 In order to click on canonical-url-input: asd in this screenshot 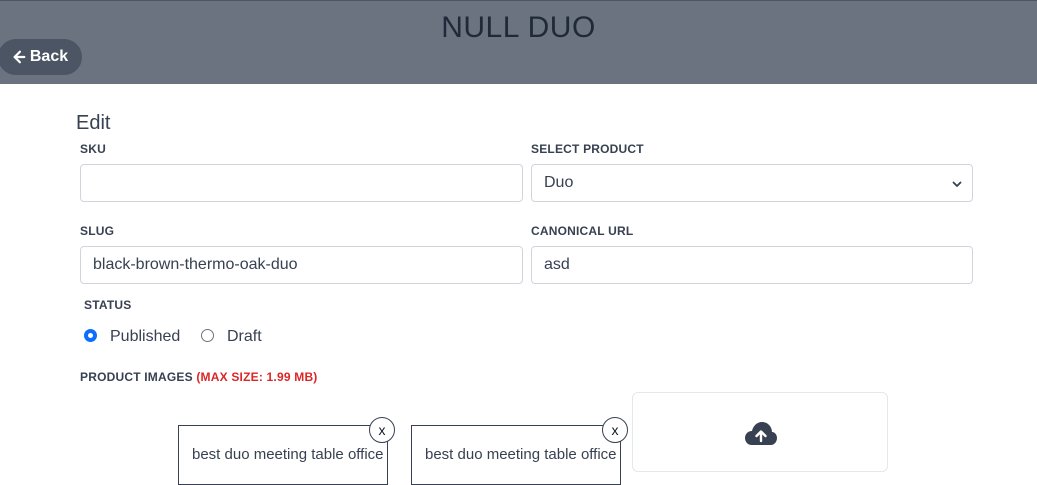, I will do `click(752, 265)`.